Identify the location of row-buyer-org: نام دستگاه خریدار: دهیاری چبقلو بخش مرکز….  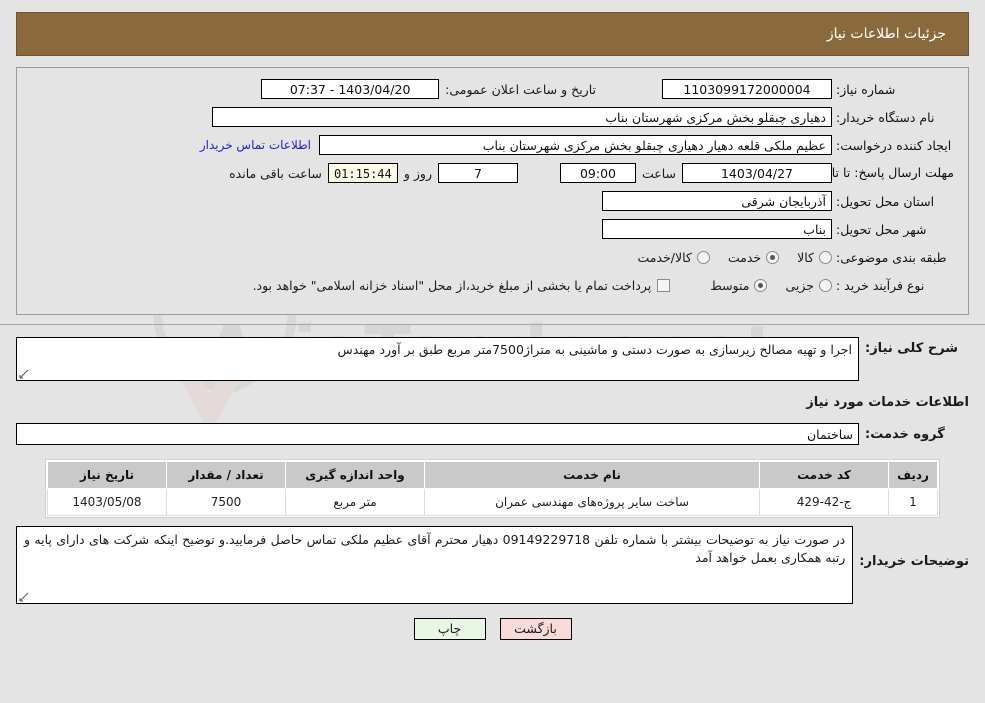
(492, 117).